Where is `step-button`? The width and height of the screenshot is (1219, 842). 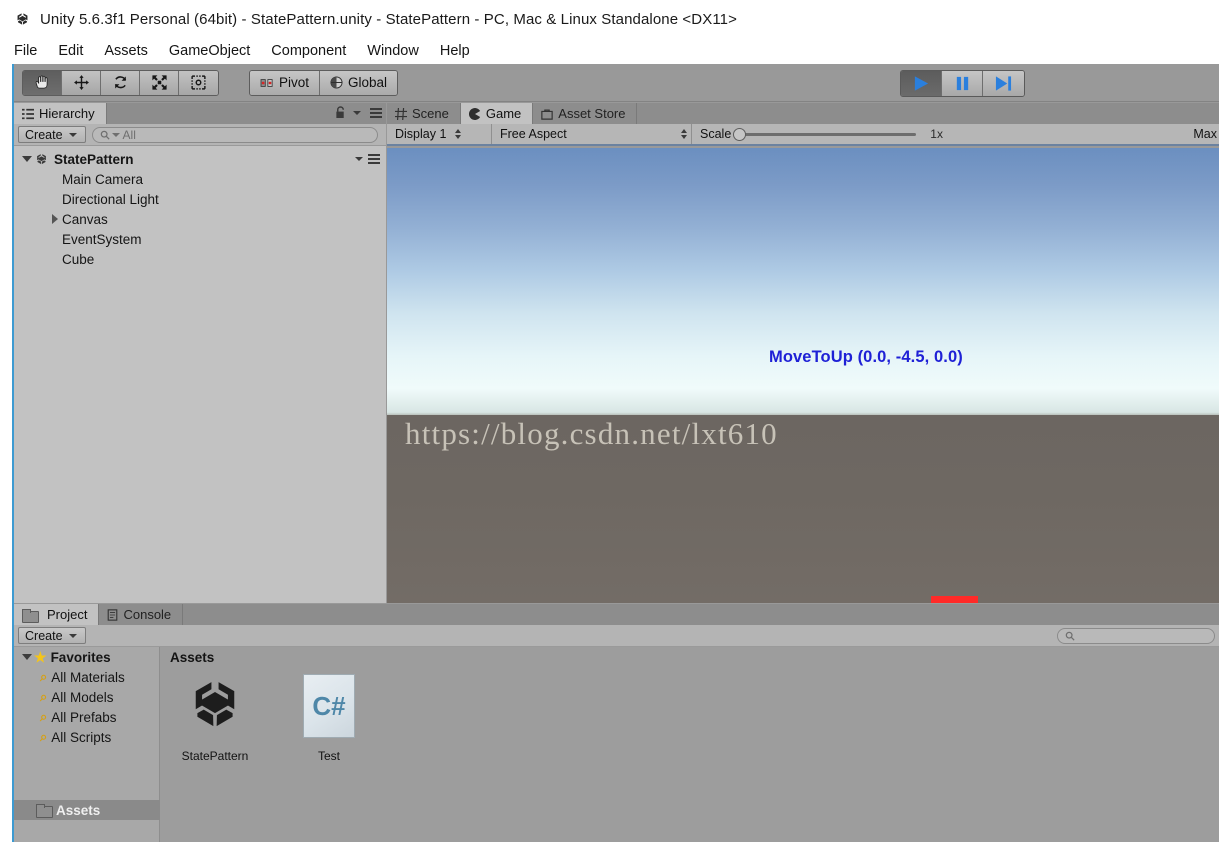 step-button is located at coordinates (1003, 83).